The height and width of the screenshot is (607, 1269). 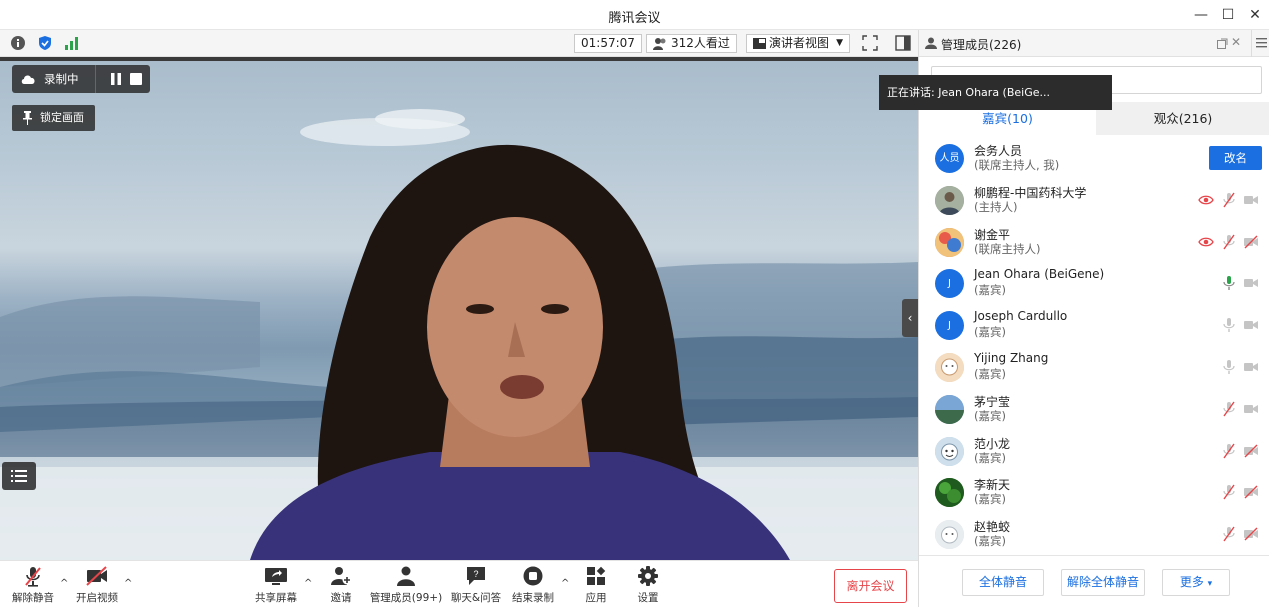 What do you see at coordinates (476, 585) in the screenshot?
I see `chat-qa-button: ? 聊天&问答` at bounding box center [476, 585].